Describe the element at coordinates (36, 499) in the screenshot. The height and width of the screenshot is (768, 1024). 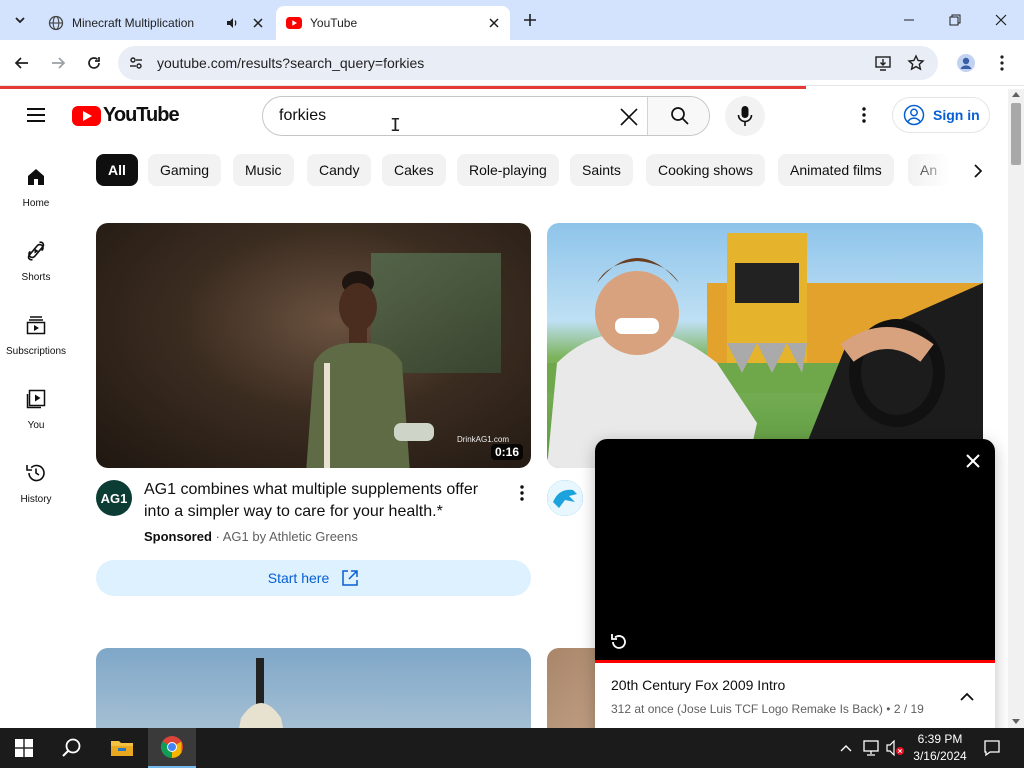
I see `guide-label: History` at that location.